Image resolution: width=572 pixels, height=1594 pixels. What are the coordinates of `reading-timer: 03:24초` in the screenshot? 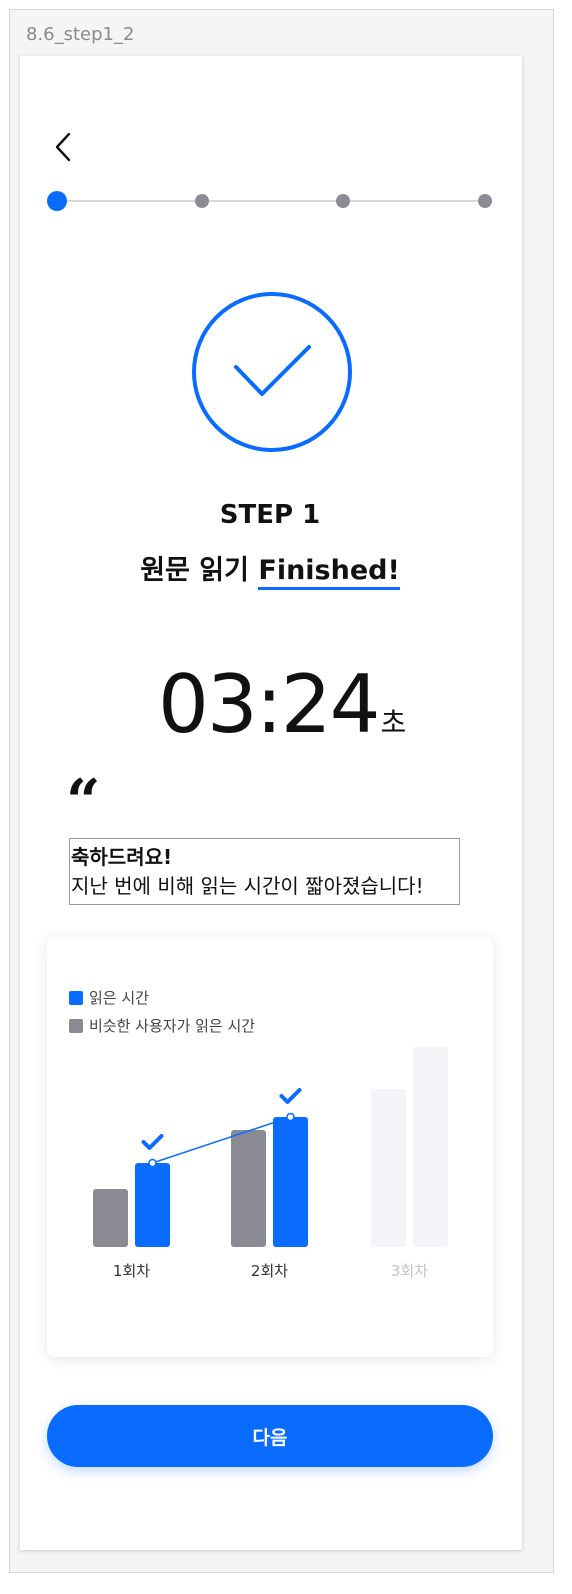 It's located at (282, 704).